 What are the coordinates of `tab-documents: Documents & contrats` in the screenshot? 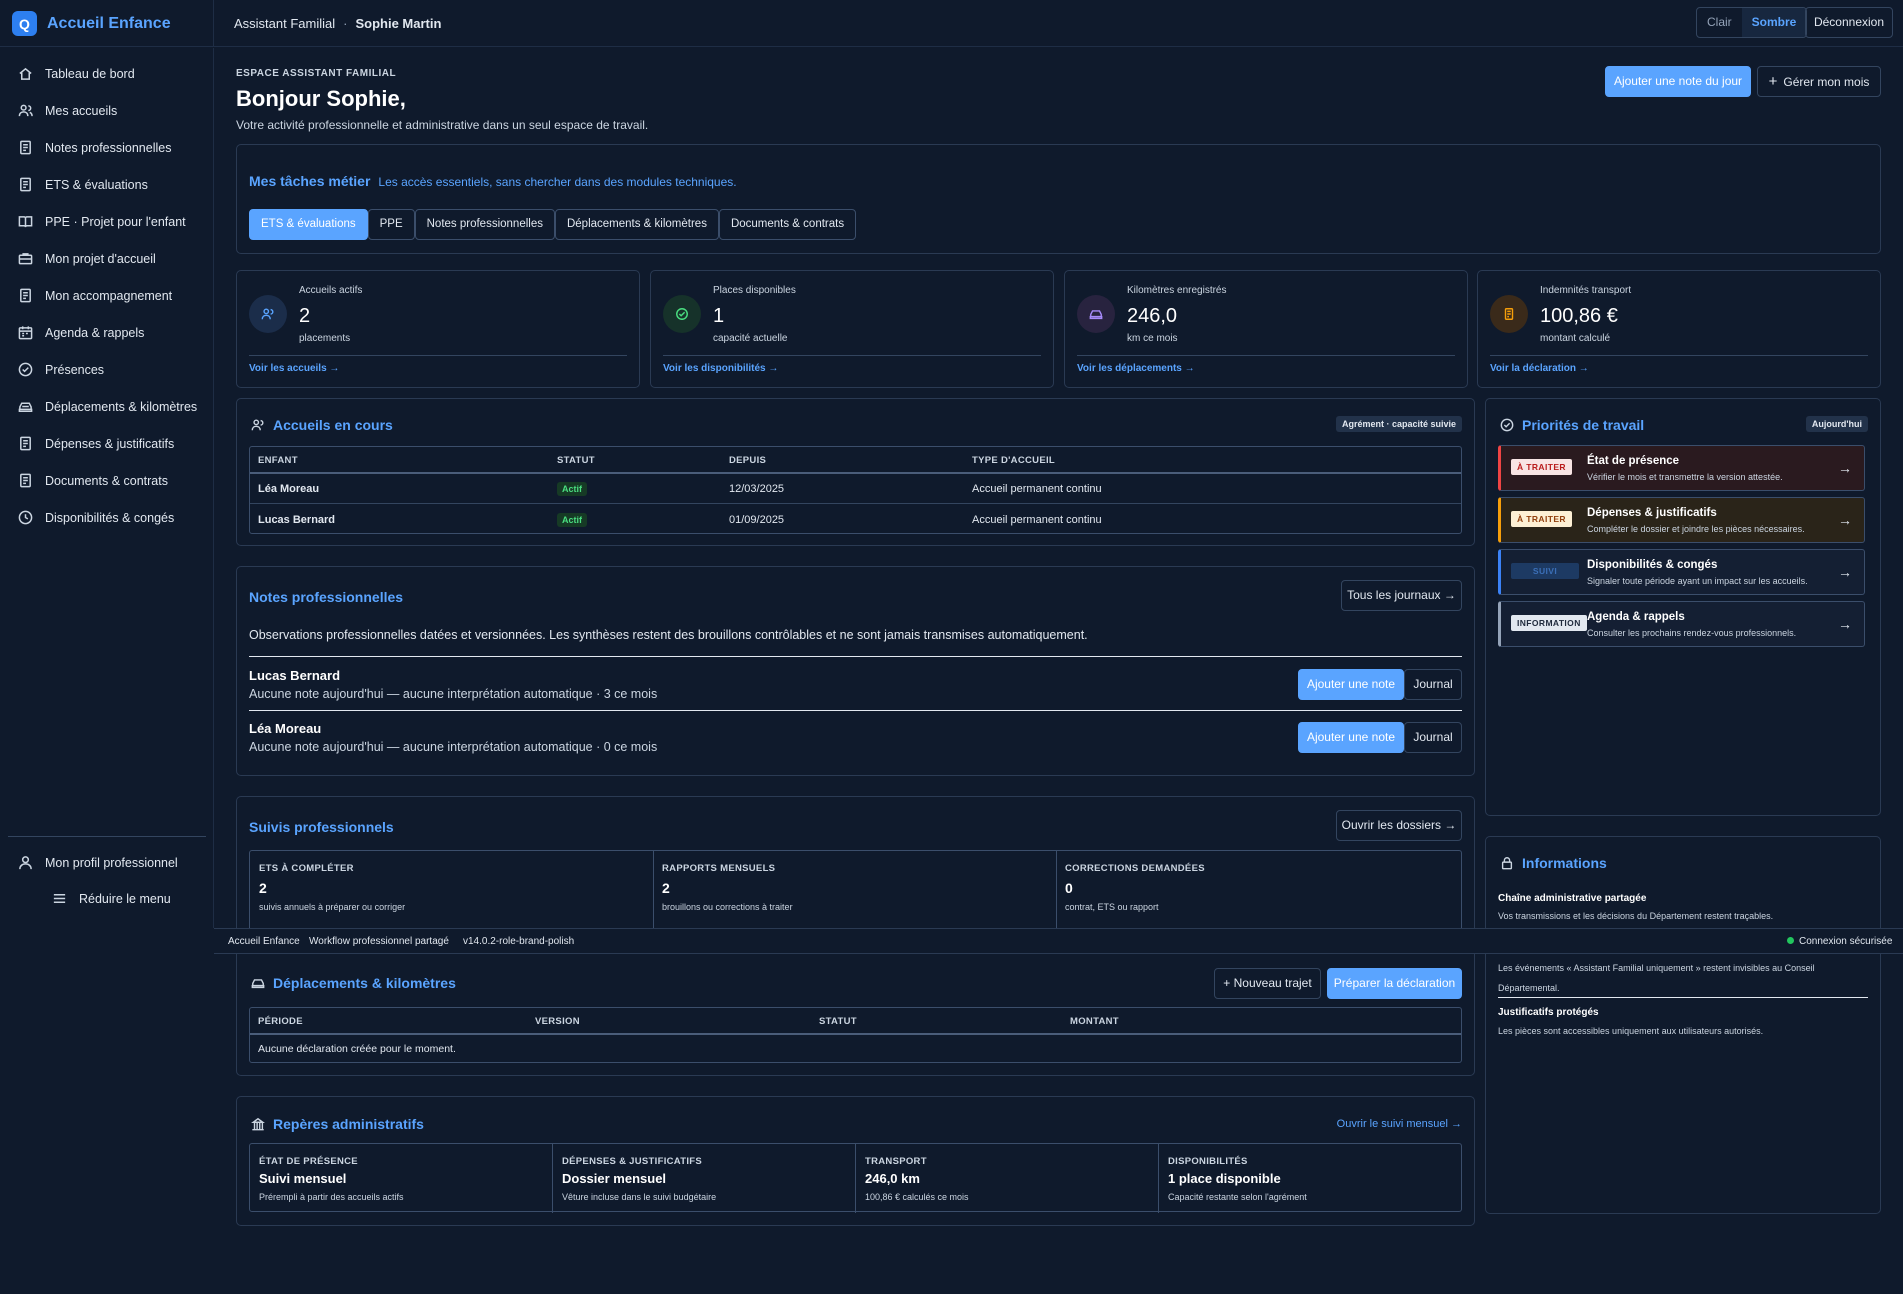 It's located at (787, 224).